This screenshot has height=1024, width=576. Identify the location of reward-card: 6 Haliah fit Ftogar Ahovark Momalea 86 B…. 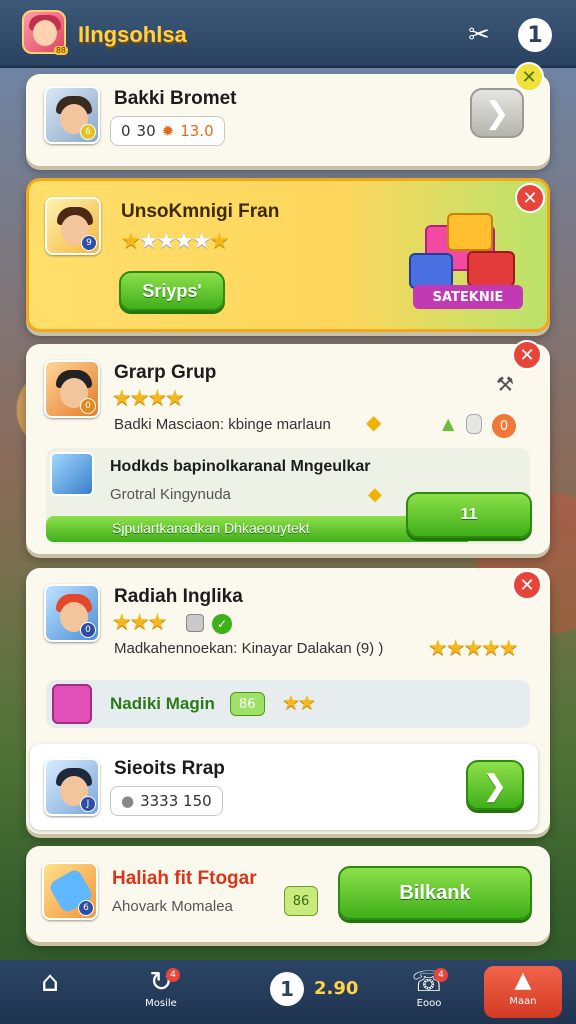
(288, 894).